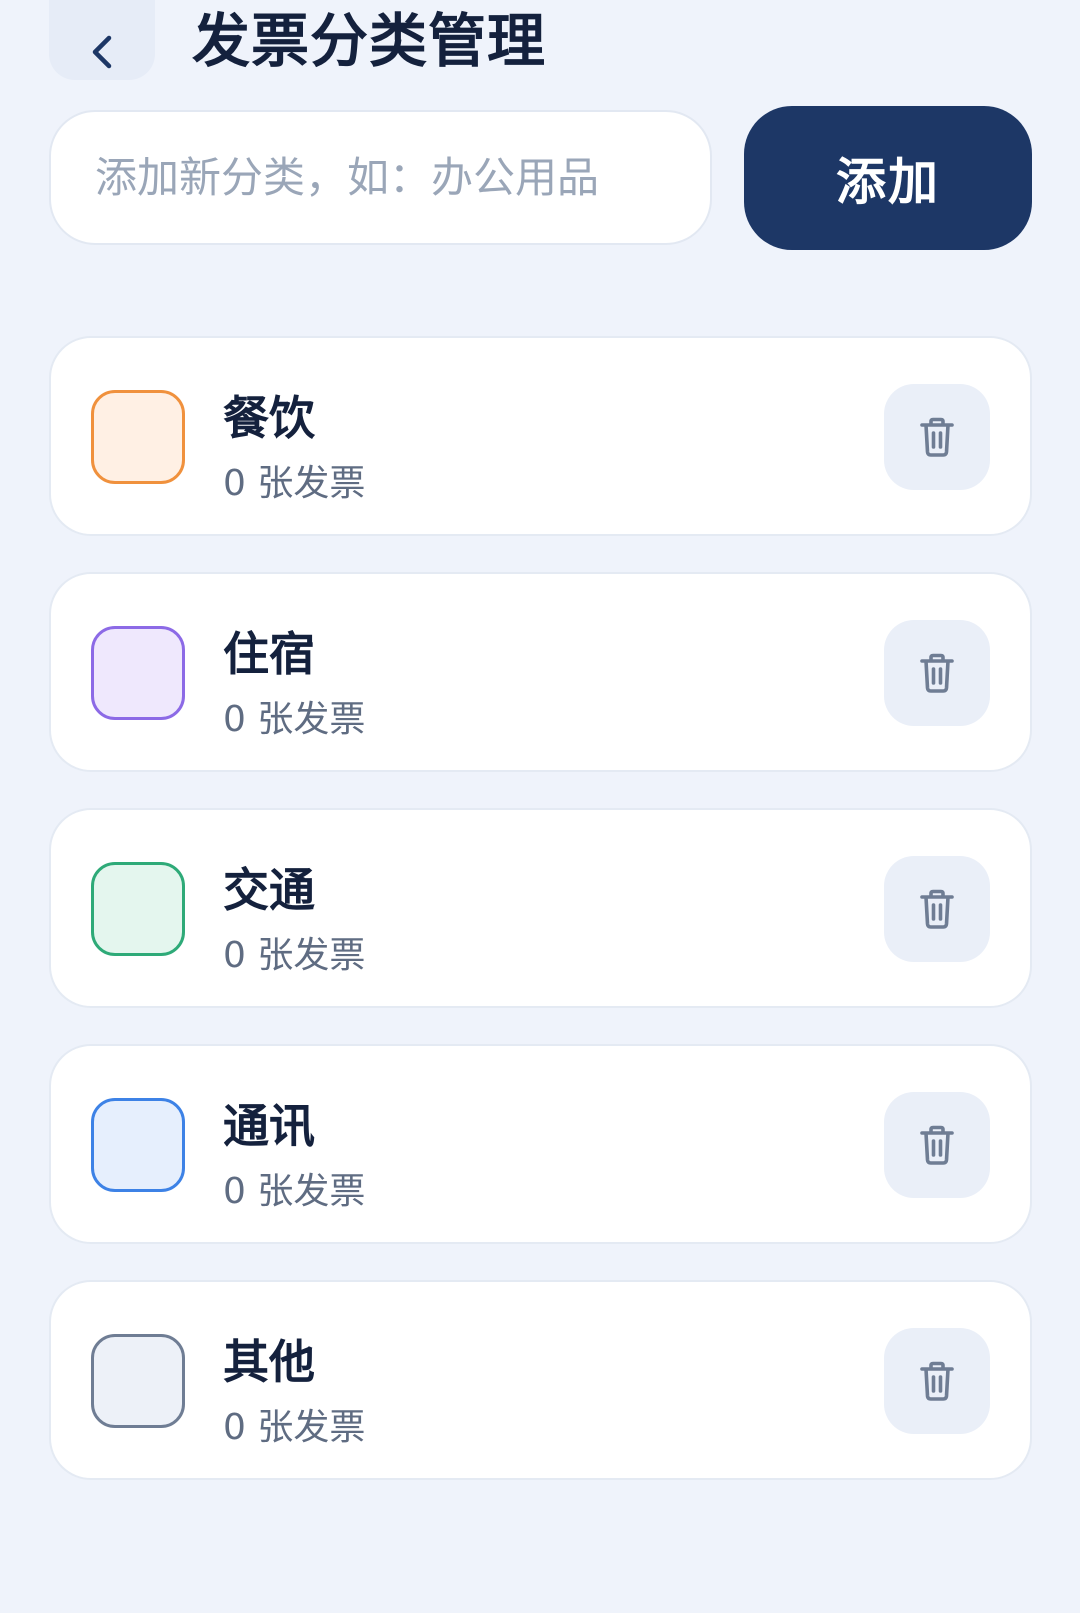  Describe the element at coordinates (380, 177) in the screenshot. I see `new-category-input` at that location.